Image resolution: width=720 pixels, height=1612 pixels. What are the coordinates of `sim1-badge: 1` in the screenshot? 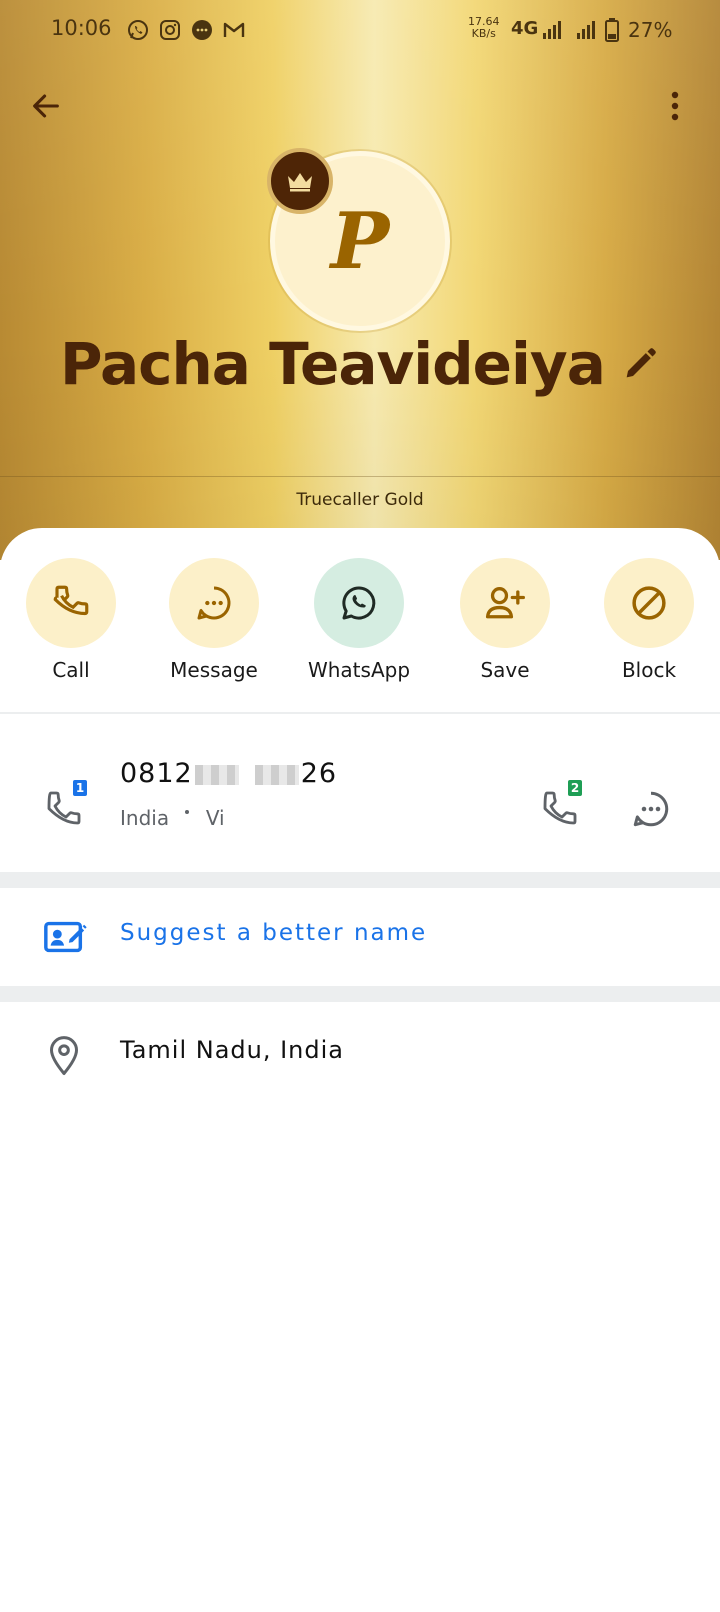 It's located at (80, 788).